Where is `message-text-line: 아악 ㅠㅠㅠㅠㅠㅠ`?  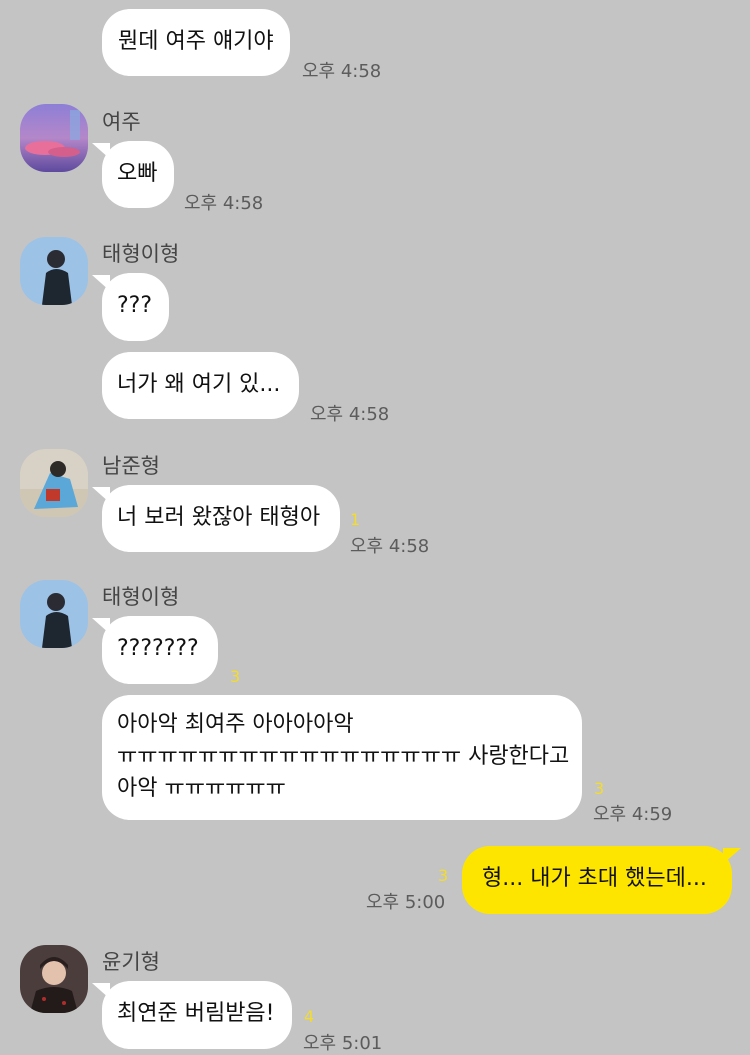 message-text-line: 아악 ㅠㅠㅠㅠㅠㅠ is located at coordinates (201, 788).